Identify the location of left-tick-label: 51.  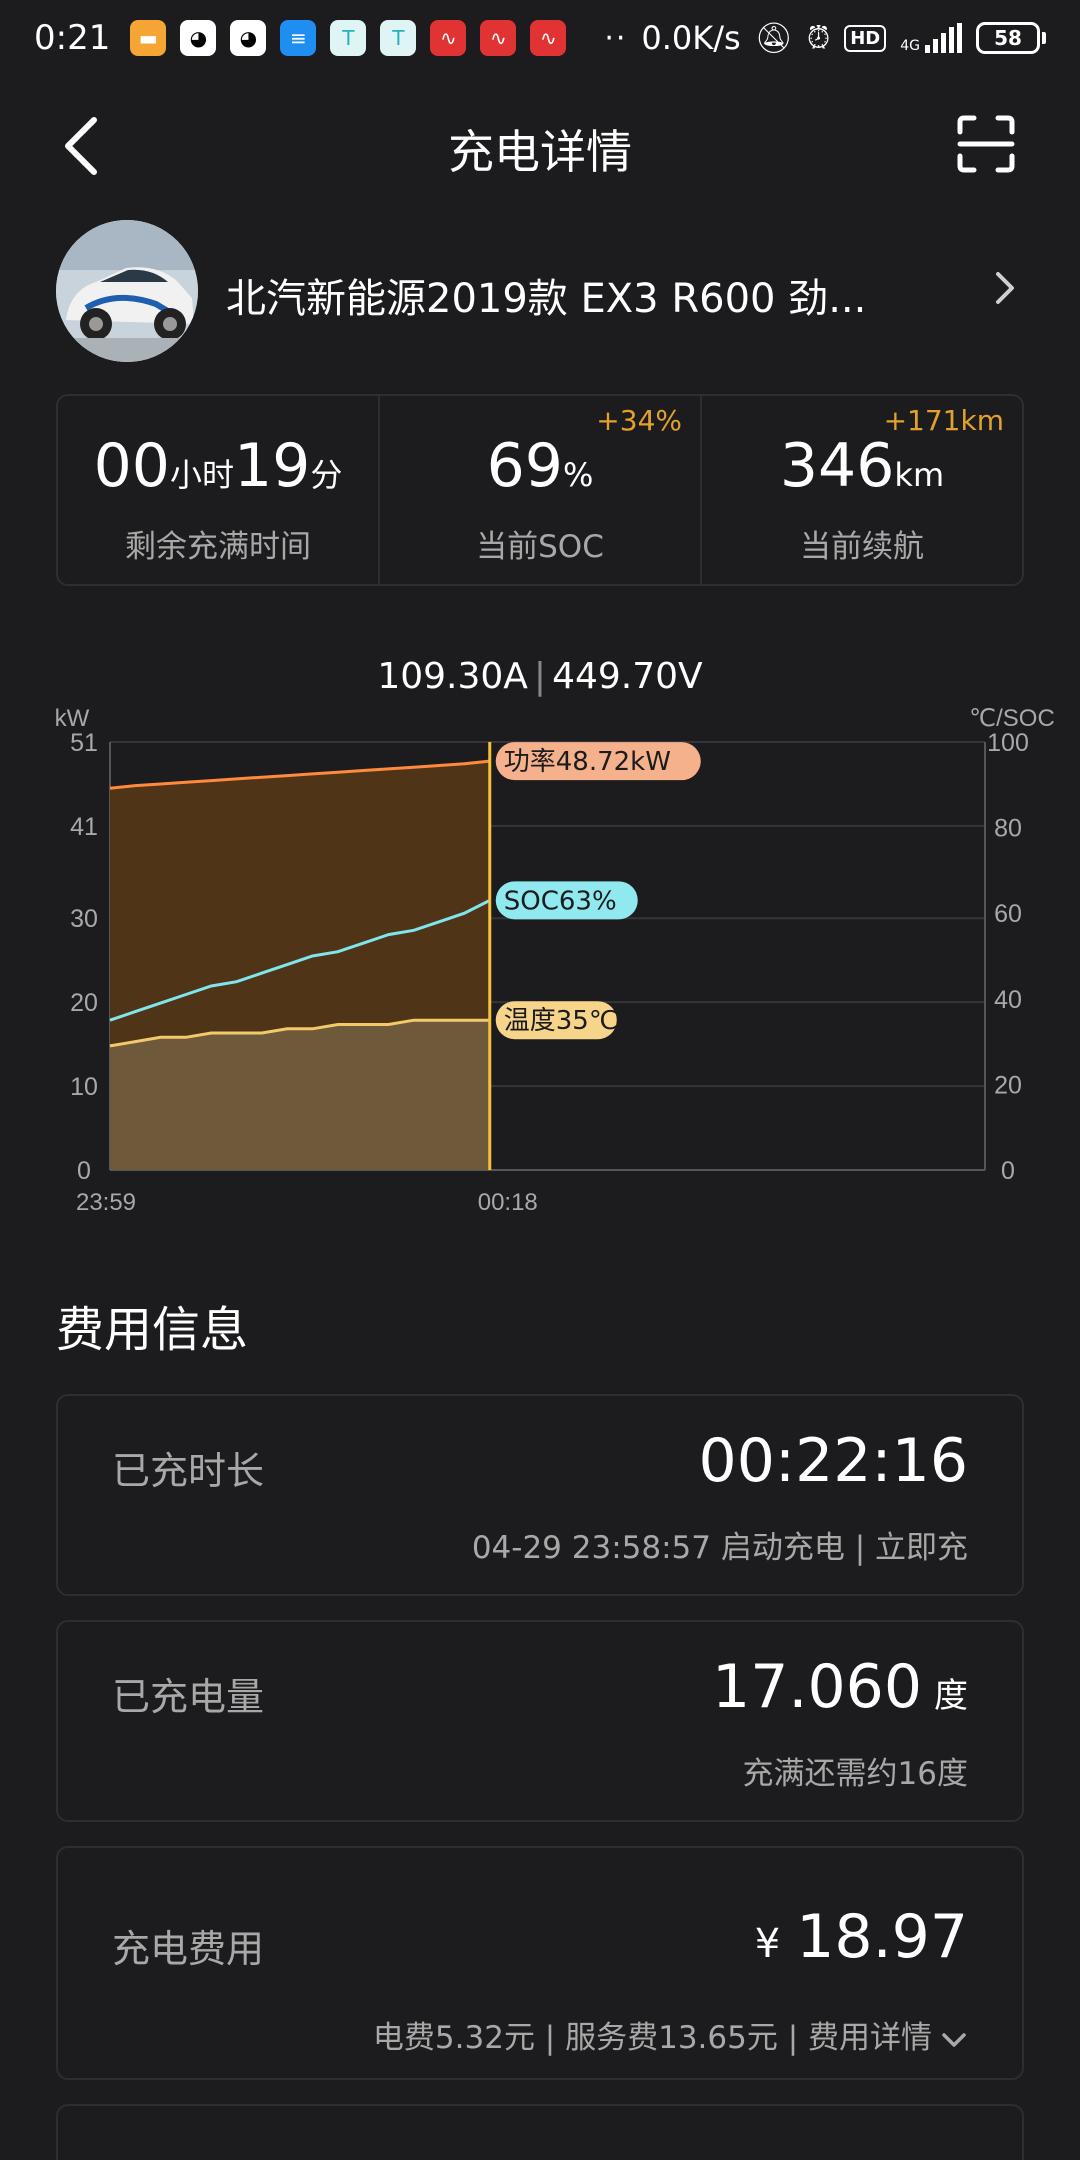
(84, 743).